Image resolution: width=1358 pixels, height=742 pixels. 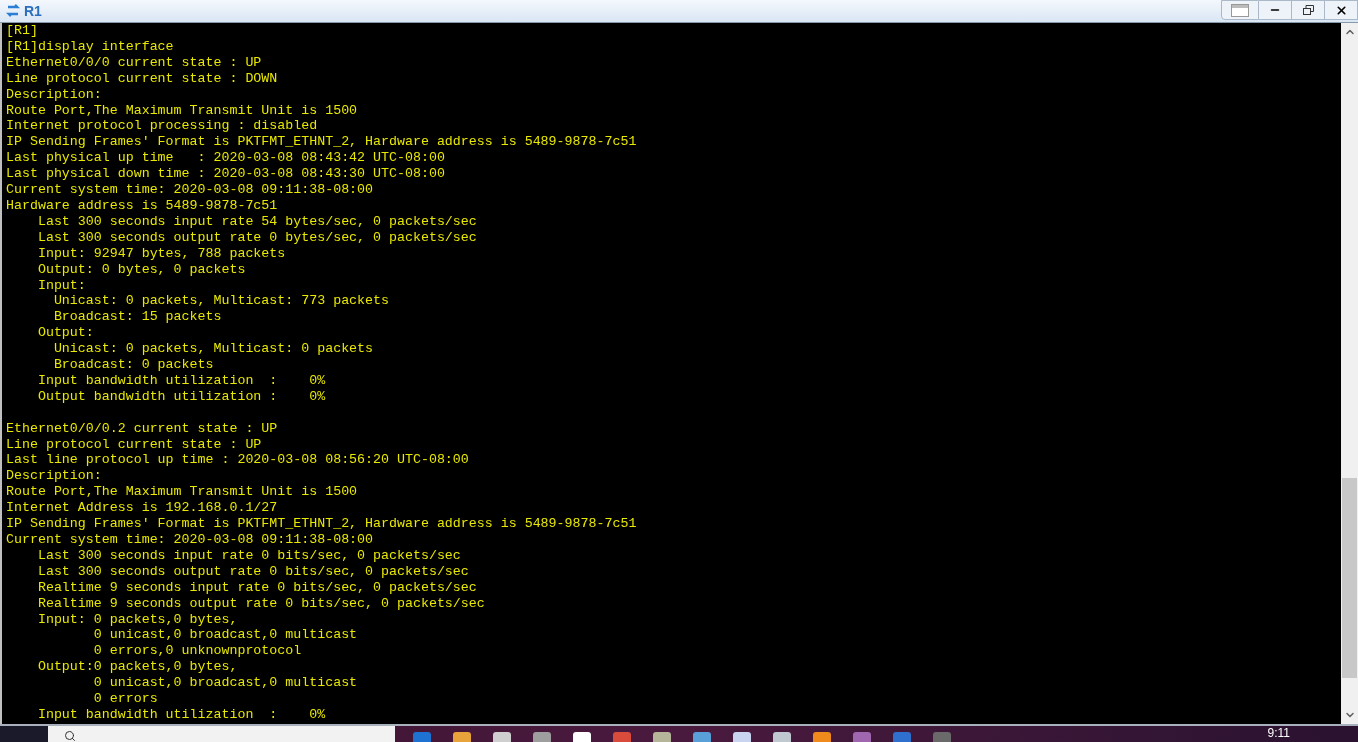 I want to click on terminal-line: Input: 92947 bytes, 788 packets, so click(x=161, y=253).